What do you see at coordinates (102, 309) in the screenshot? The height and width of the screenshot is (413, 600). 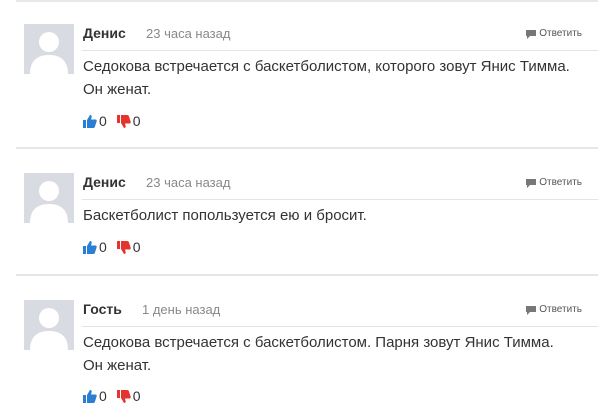 I see `comment-author: Гость` at bounding box center [102, 309].